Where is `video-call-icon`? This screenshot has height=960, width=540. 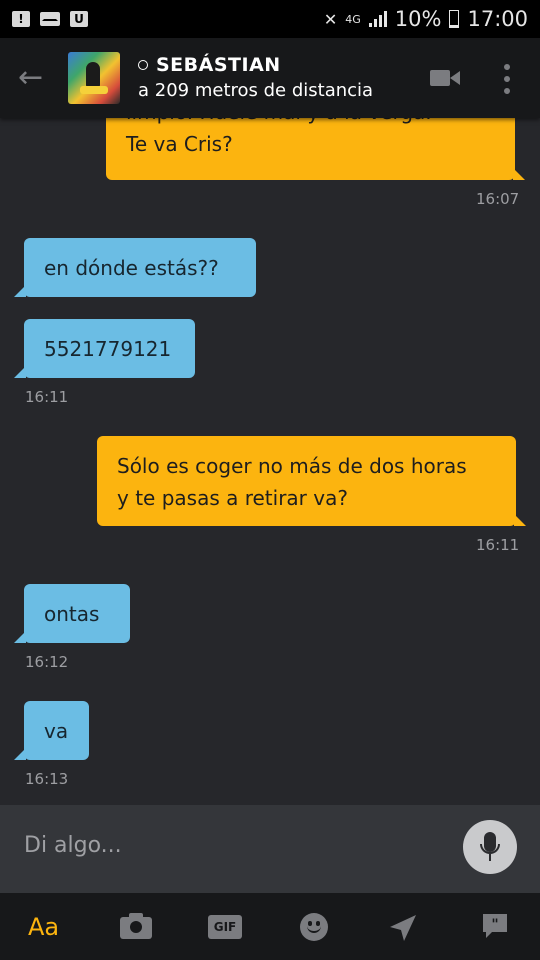
video-call-icon is located at coordinates (445, 78).